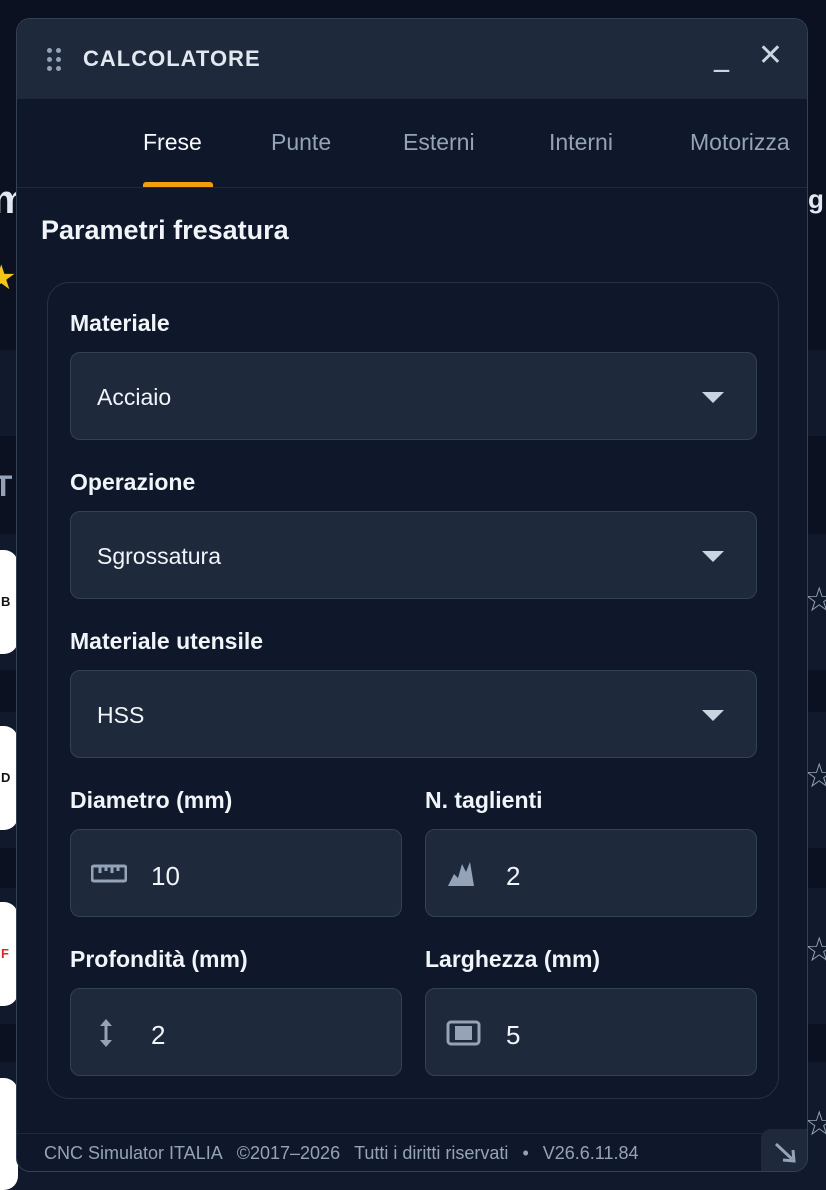  I want to click on active-tab-indicator, so click(178, 184).